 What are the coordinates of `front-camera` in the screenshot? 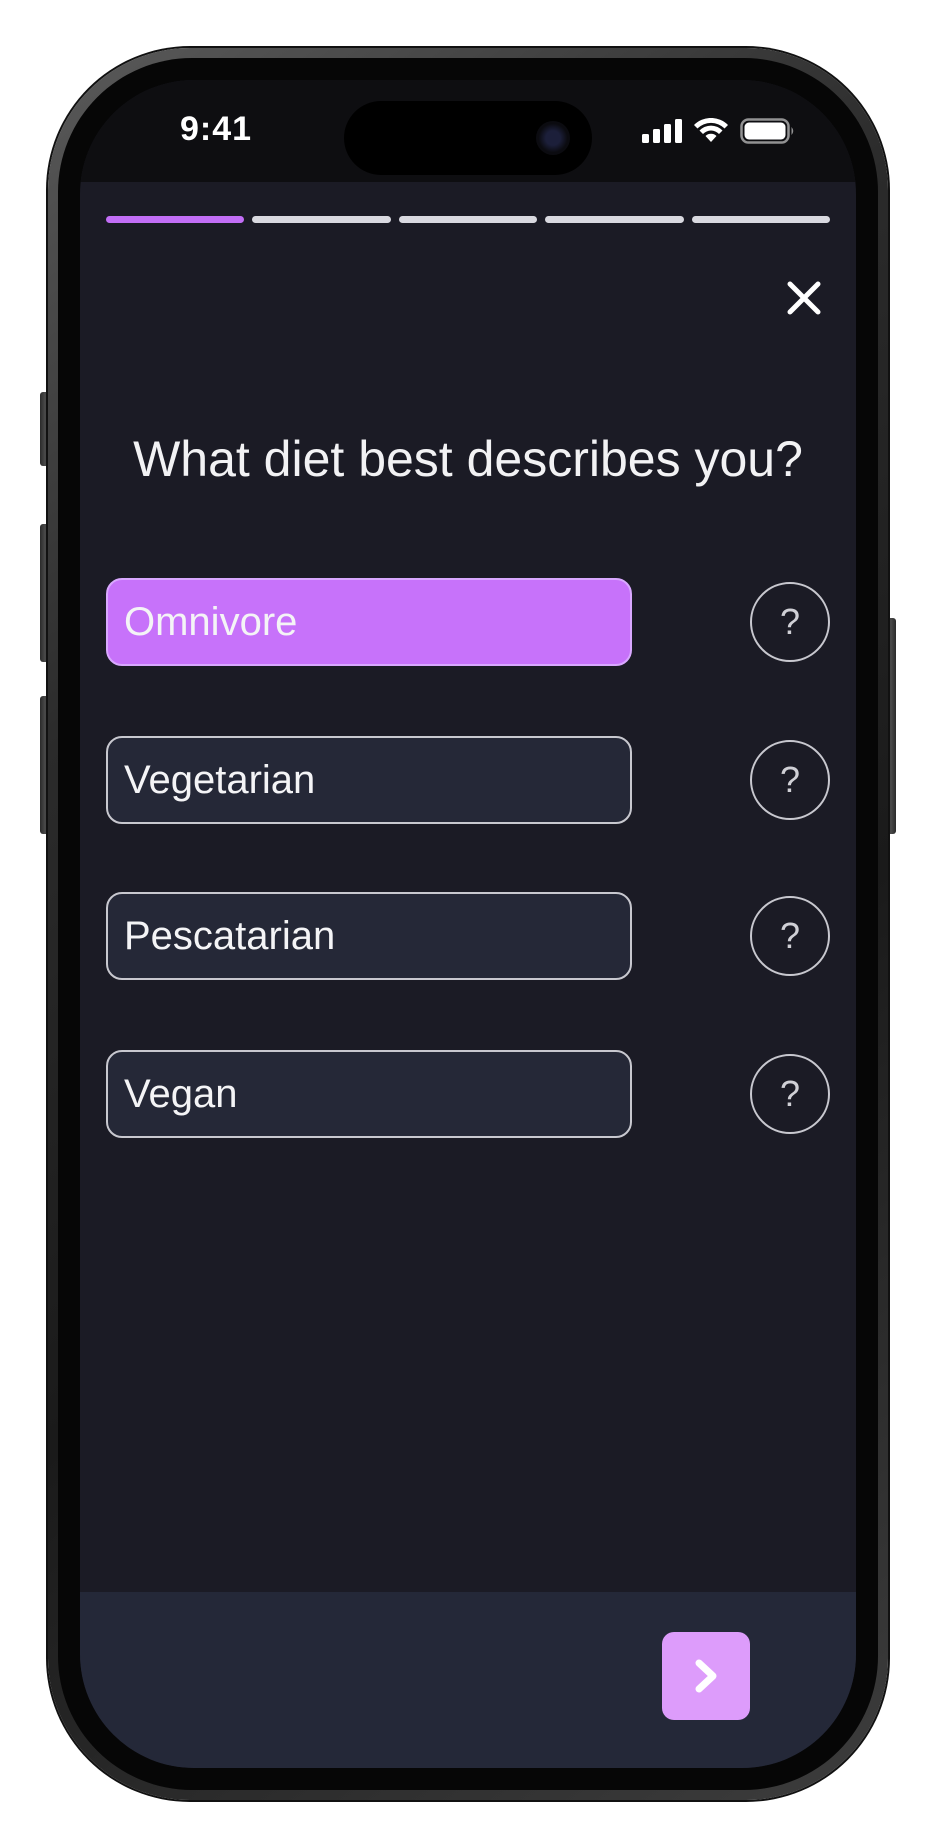 It's located at (553, 138).